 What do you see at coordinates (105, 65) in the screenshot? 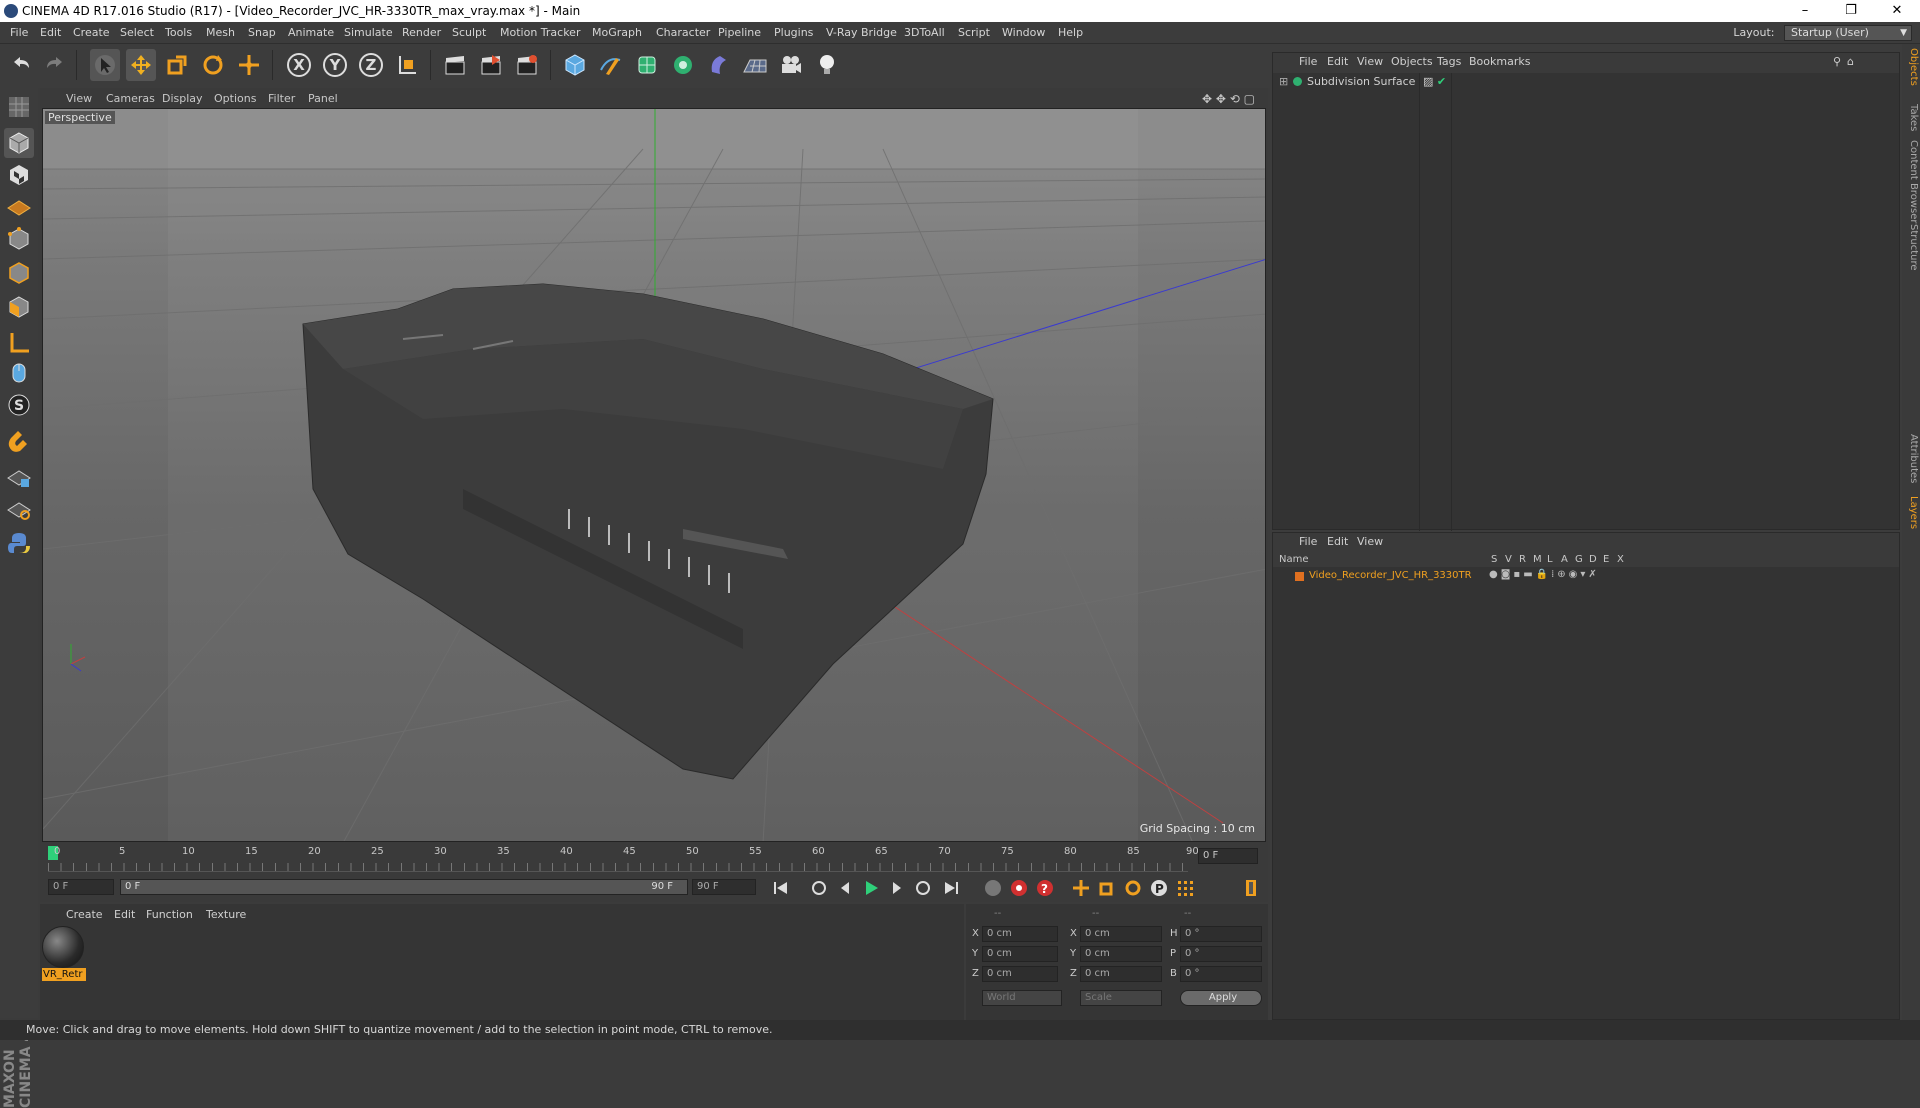
I see `select-tool-button` at bounding box center [105, 65].